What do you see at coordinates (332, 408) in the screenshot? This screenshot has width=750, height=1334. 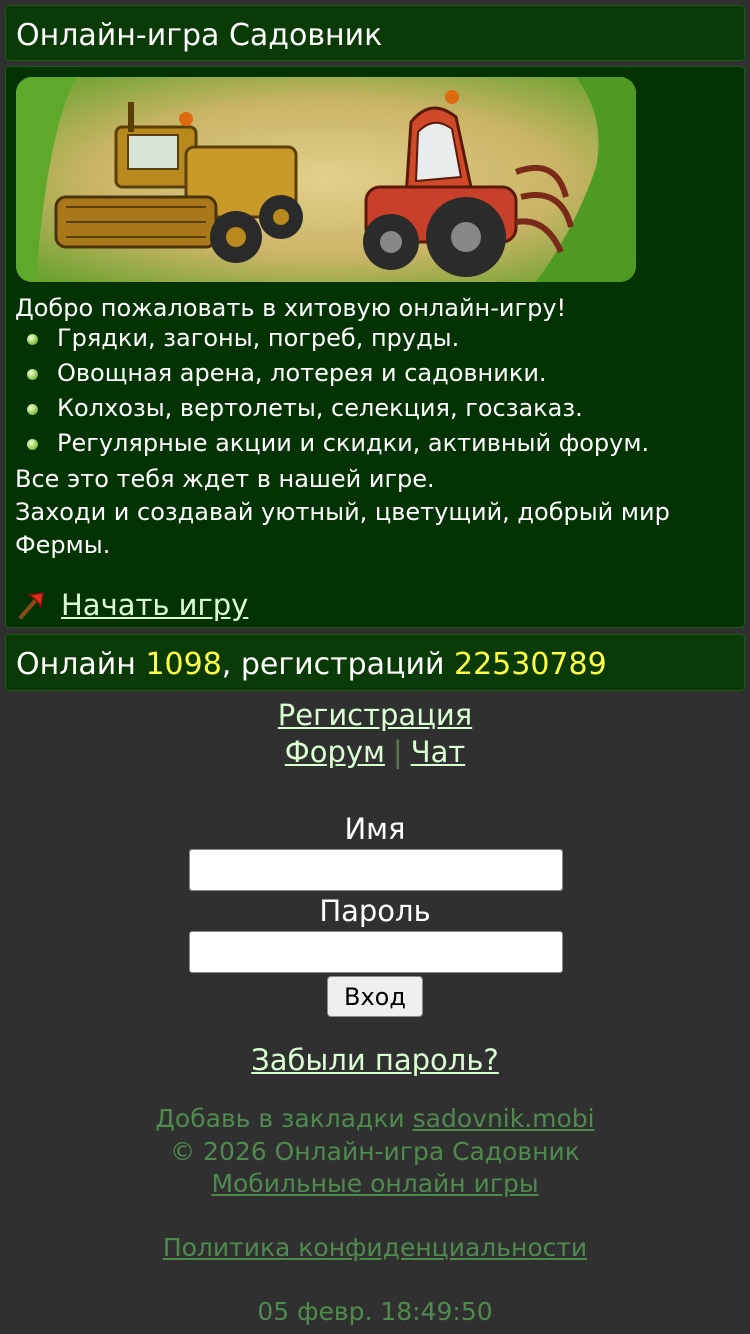 I see `list-item: Колхозы, вертолеты, селекция, госзаказ.` at bounding box center [332, 408].